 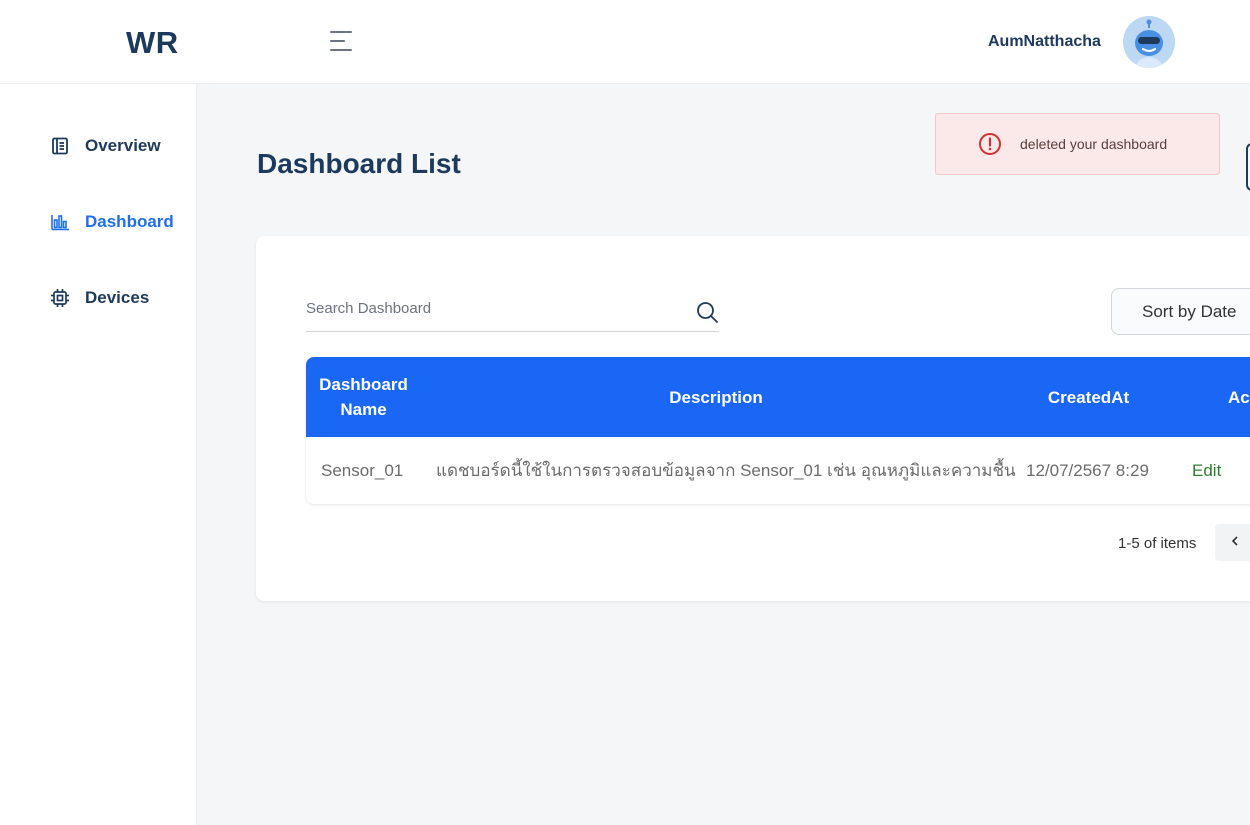 What do you see at coordinates (716, 397) in the screenshot?
I see `column-header-description: Description` at bounding box center [716, 397].